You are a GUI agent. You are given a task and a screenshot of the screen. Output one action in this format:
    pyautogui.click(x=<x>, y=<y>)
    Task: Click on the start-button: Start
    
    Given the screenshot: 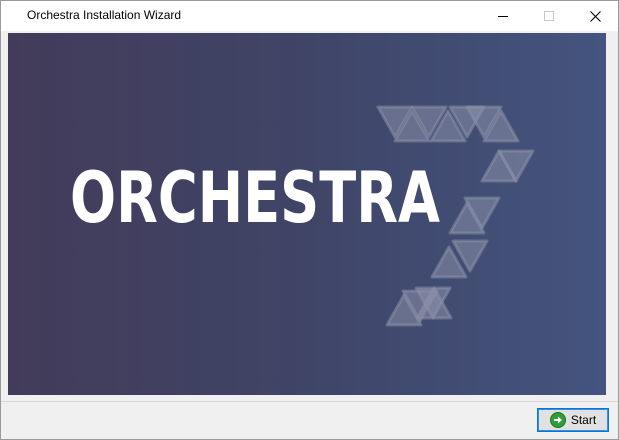 What is the action you would take?
    pyautogui.click(x=573, y=420)
    